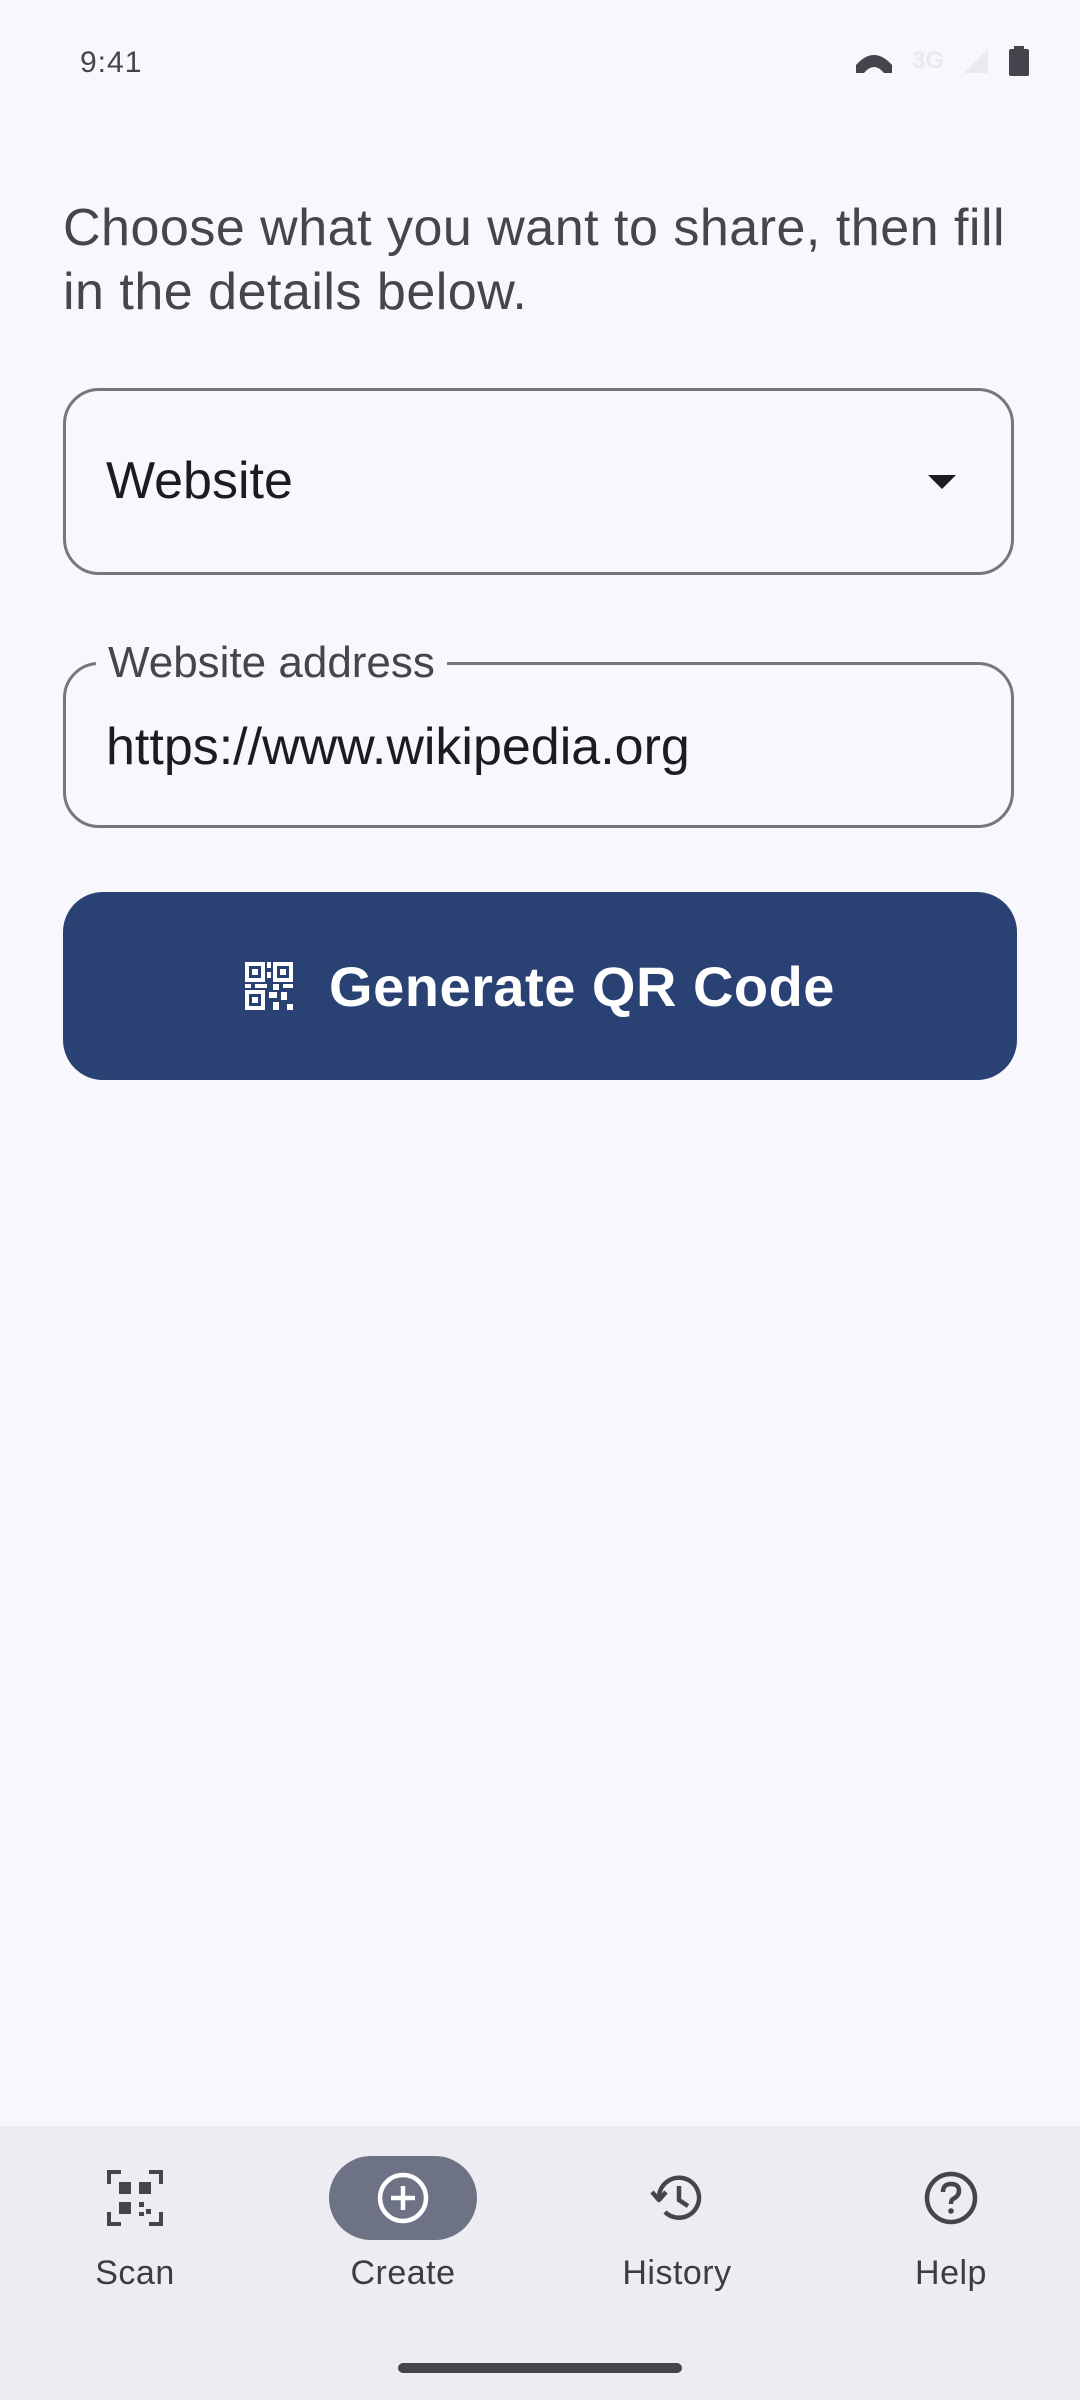 Image resolution: width=1080 pixels, height=2400 pixels. Describe the element at coordinates (942, 482) in the screenshot. I see `dropdown-arrow-icon` at that location.